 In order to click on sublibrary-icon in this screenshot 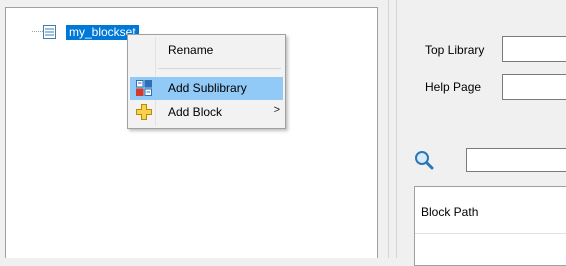, I will do `click(144, 88)`.